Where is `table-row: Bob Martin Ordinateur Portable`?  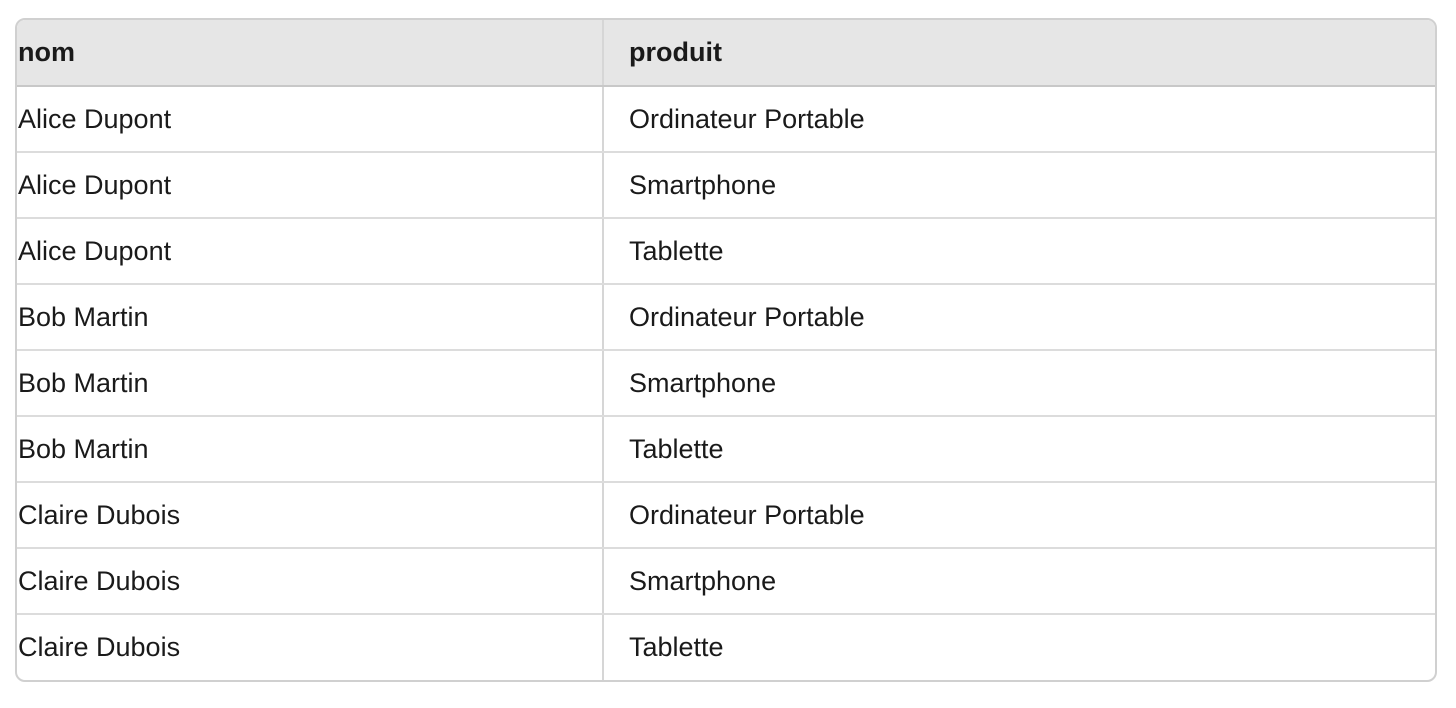
table-row: Bob Martin Ordinateur Portable is located at coordinates (726, 317).